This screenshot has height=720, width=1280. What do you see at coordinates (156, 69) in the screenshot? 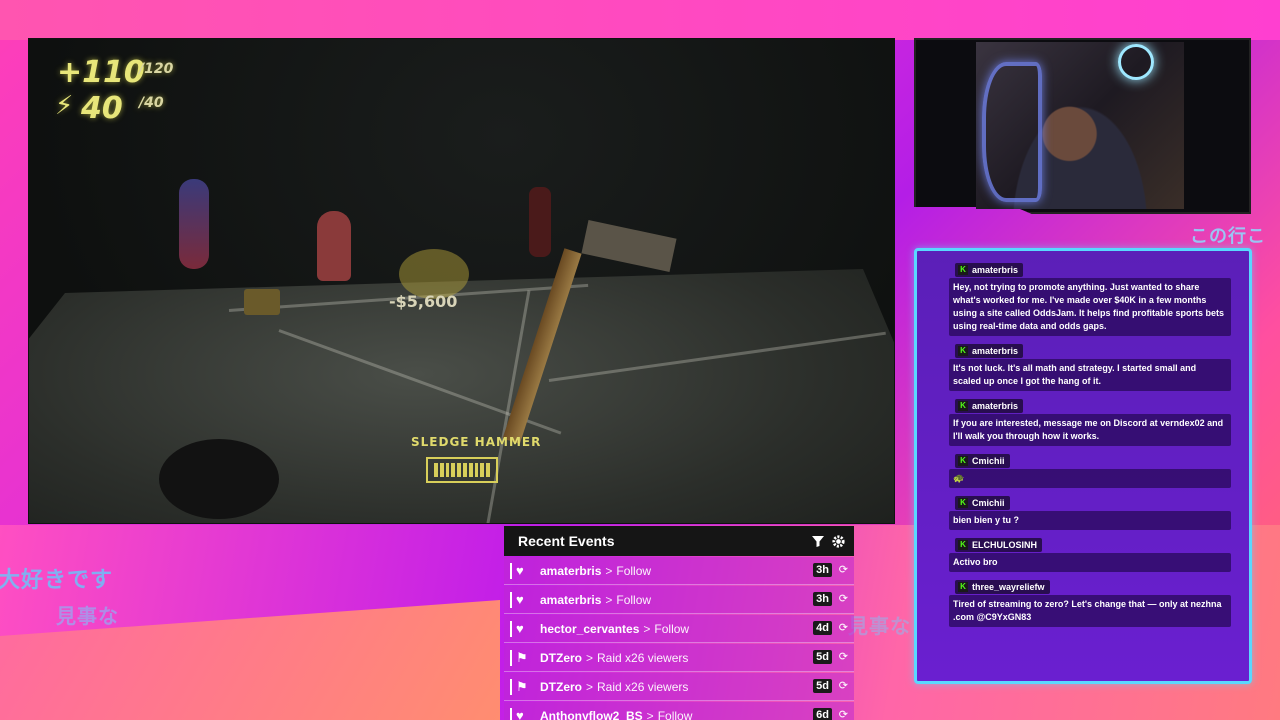
I see `health-max: /120` at bounding box center [156, 69].